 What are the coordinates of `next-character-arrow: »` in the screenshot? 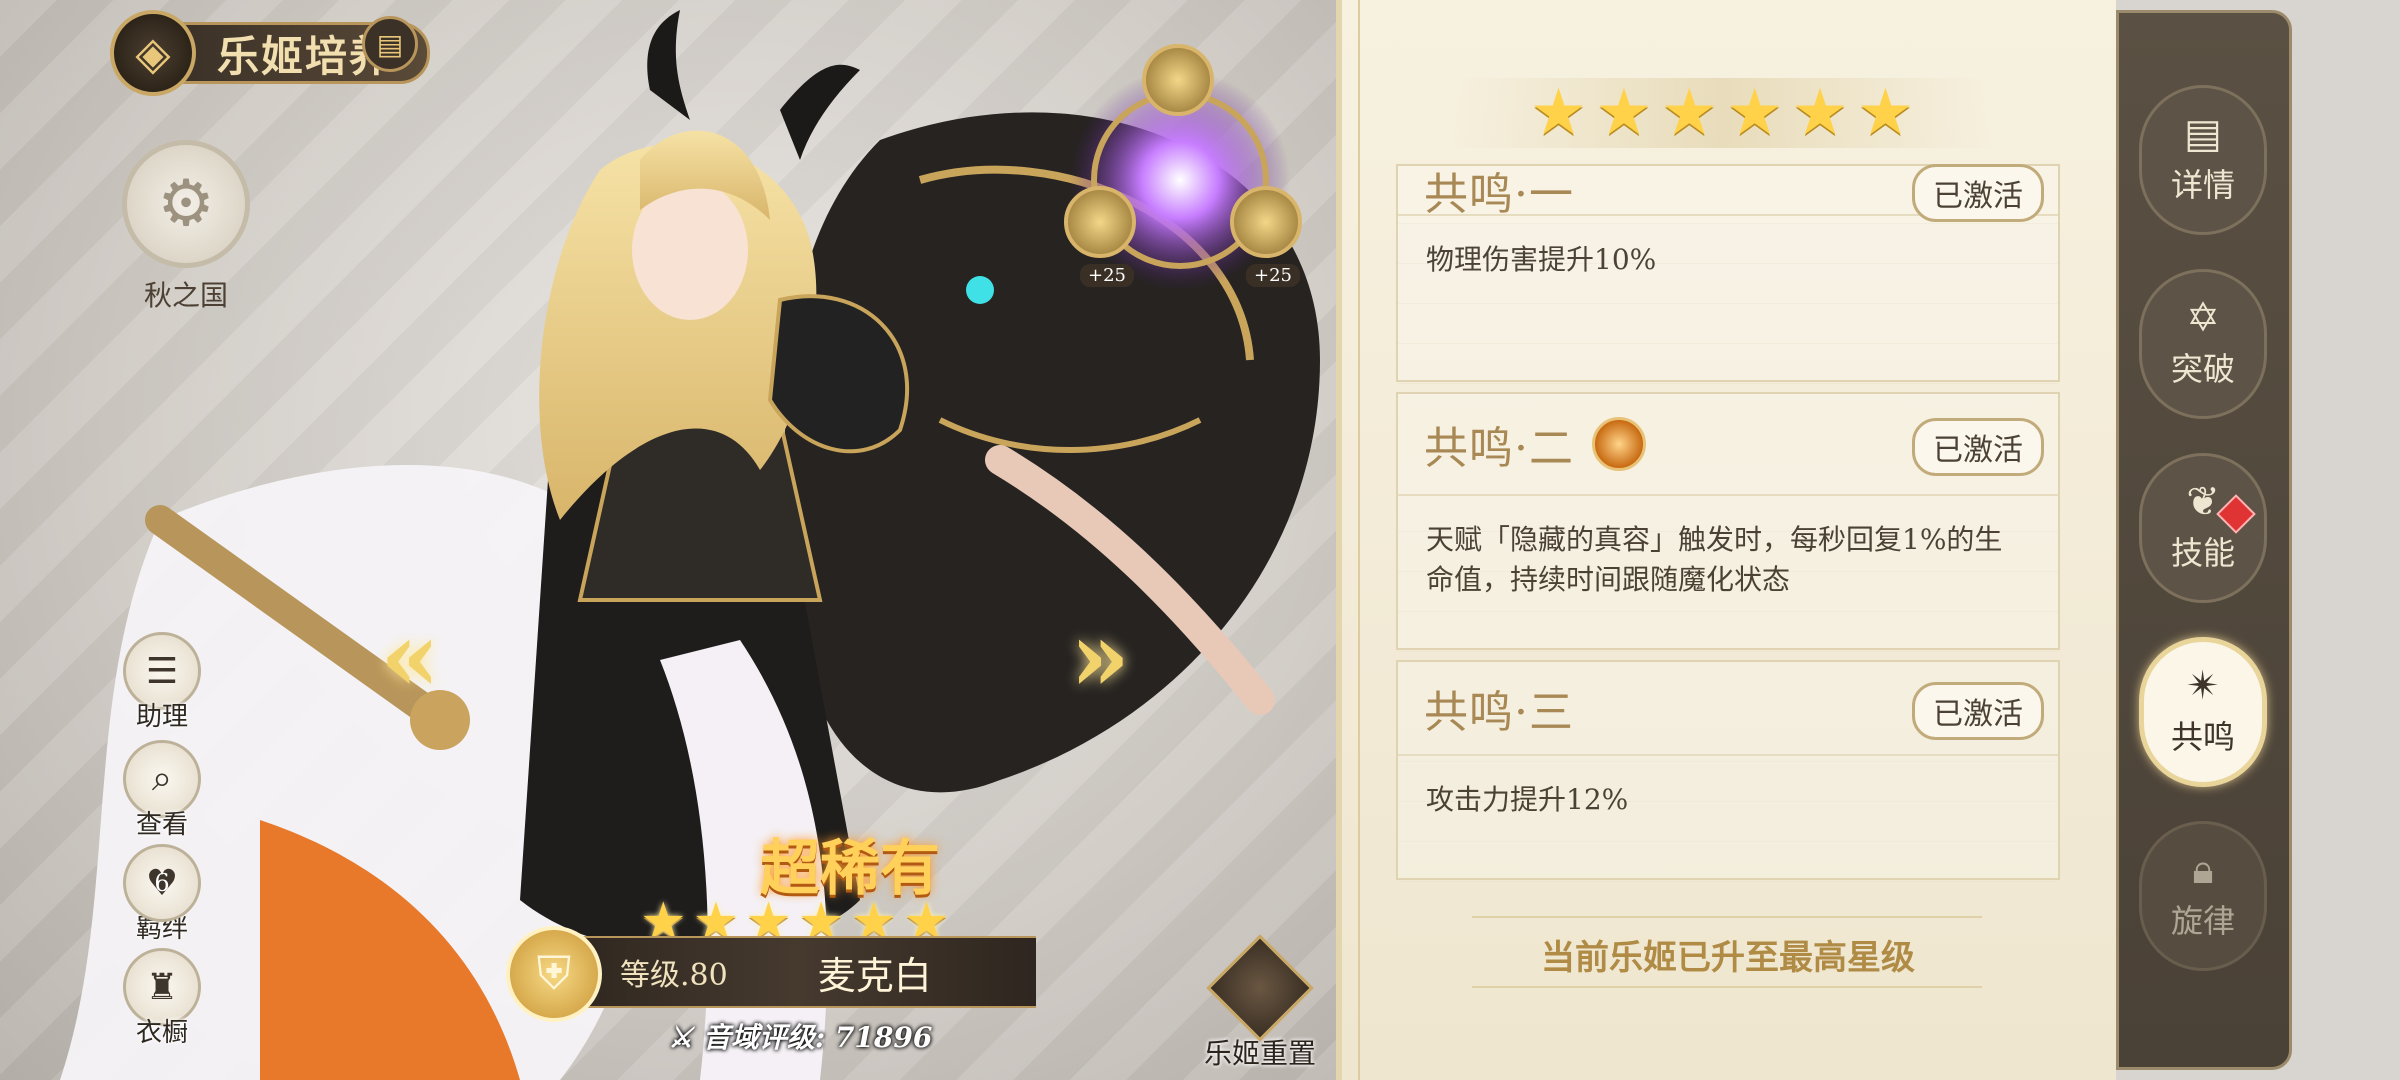 It's located at (1100, 656).